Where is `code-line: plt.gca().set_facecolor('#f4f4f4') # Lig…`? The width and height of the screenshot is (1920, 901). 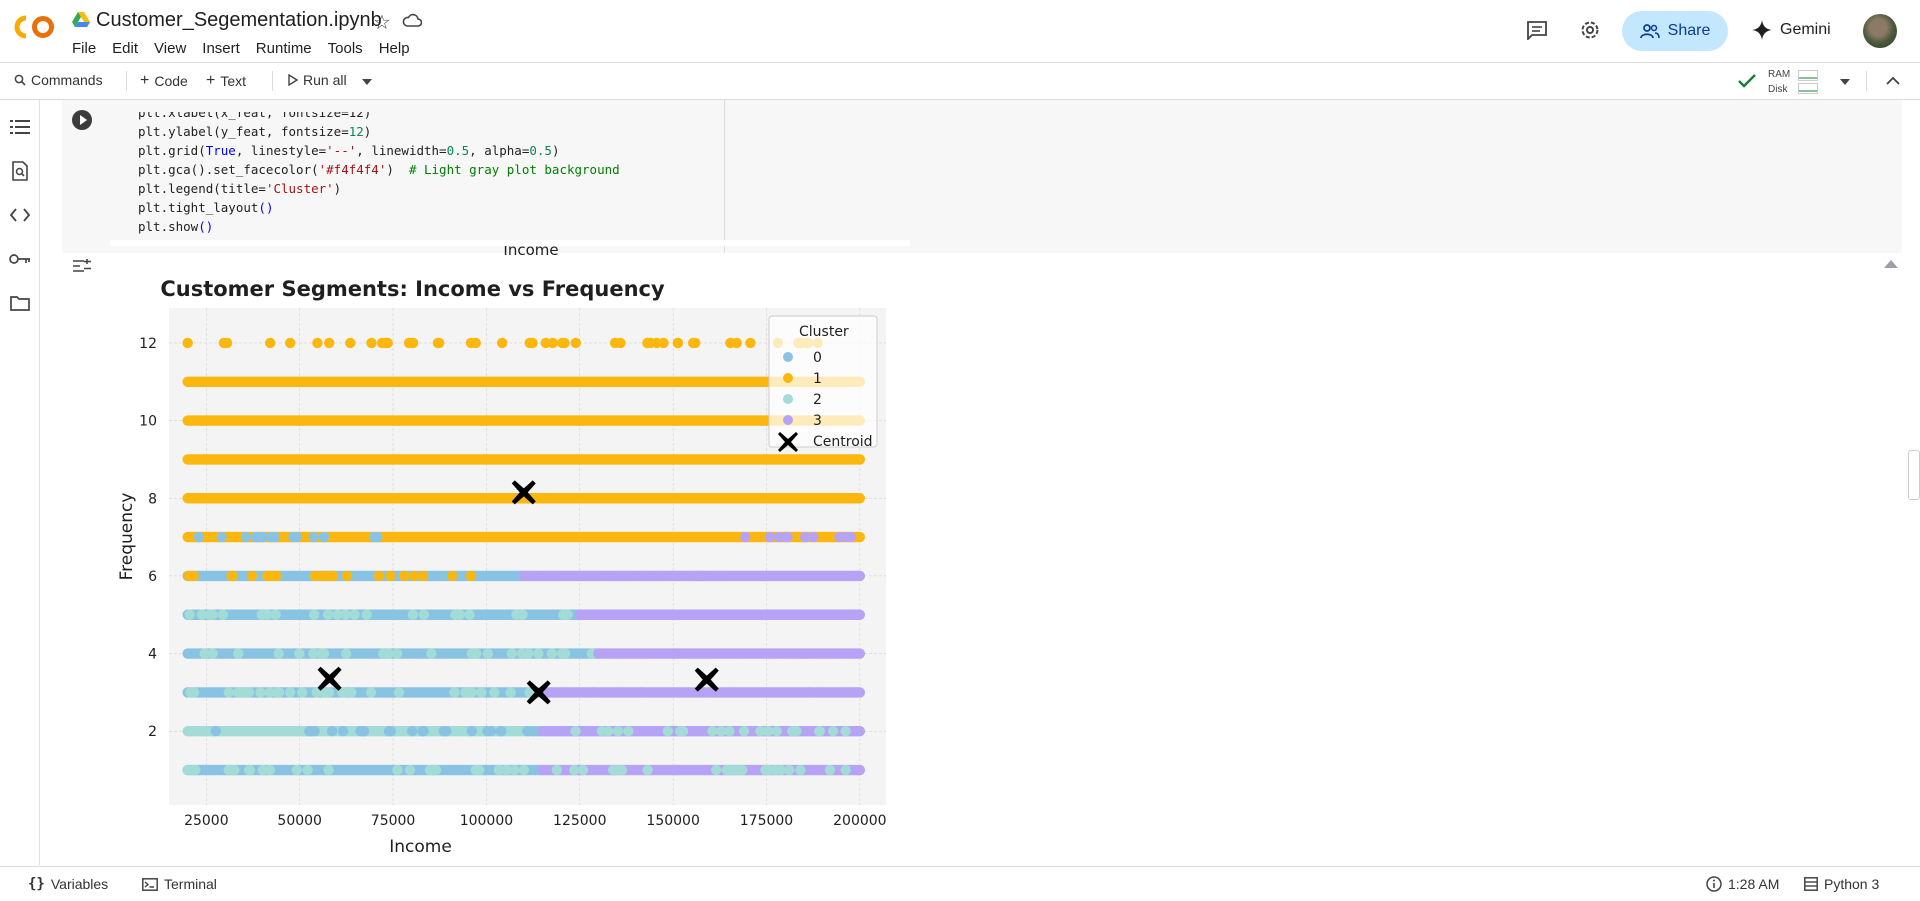 code-line: plt.gca().set_facecolor('#f4f4f4') # Lig… is located at coordinates (379, 169).